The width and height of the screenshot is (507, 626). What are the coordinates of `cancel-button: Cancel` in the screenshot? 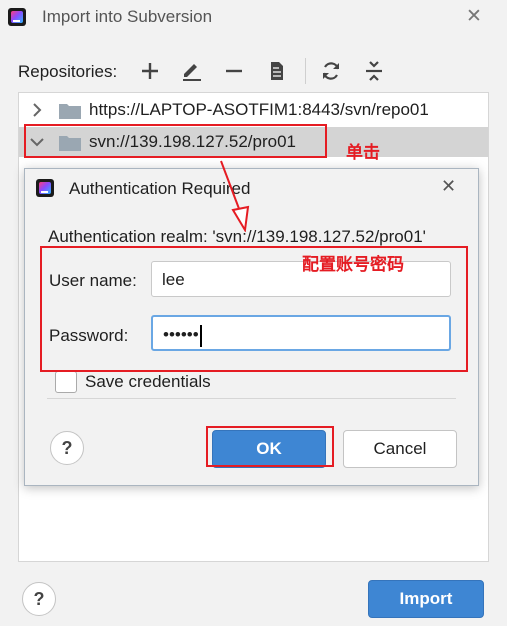 It's located at (400, 449).